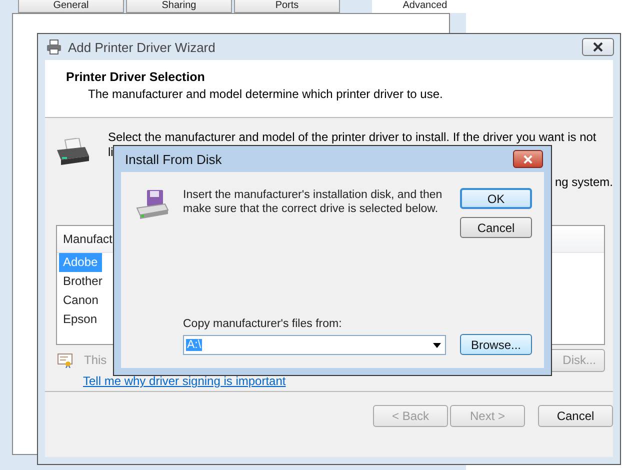 Image resolution: width=622 pixels, height=470 pixels. What do you see at coordinates (496, 198) in the screenshot?
I see `dialog-button: OK` at bounding box center [496, 198].